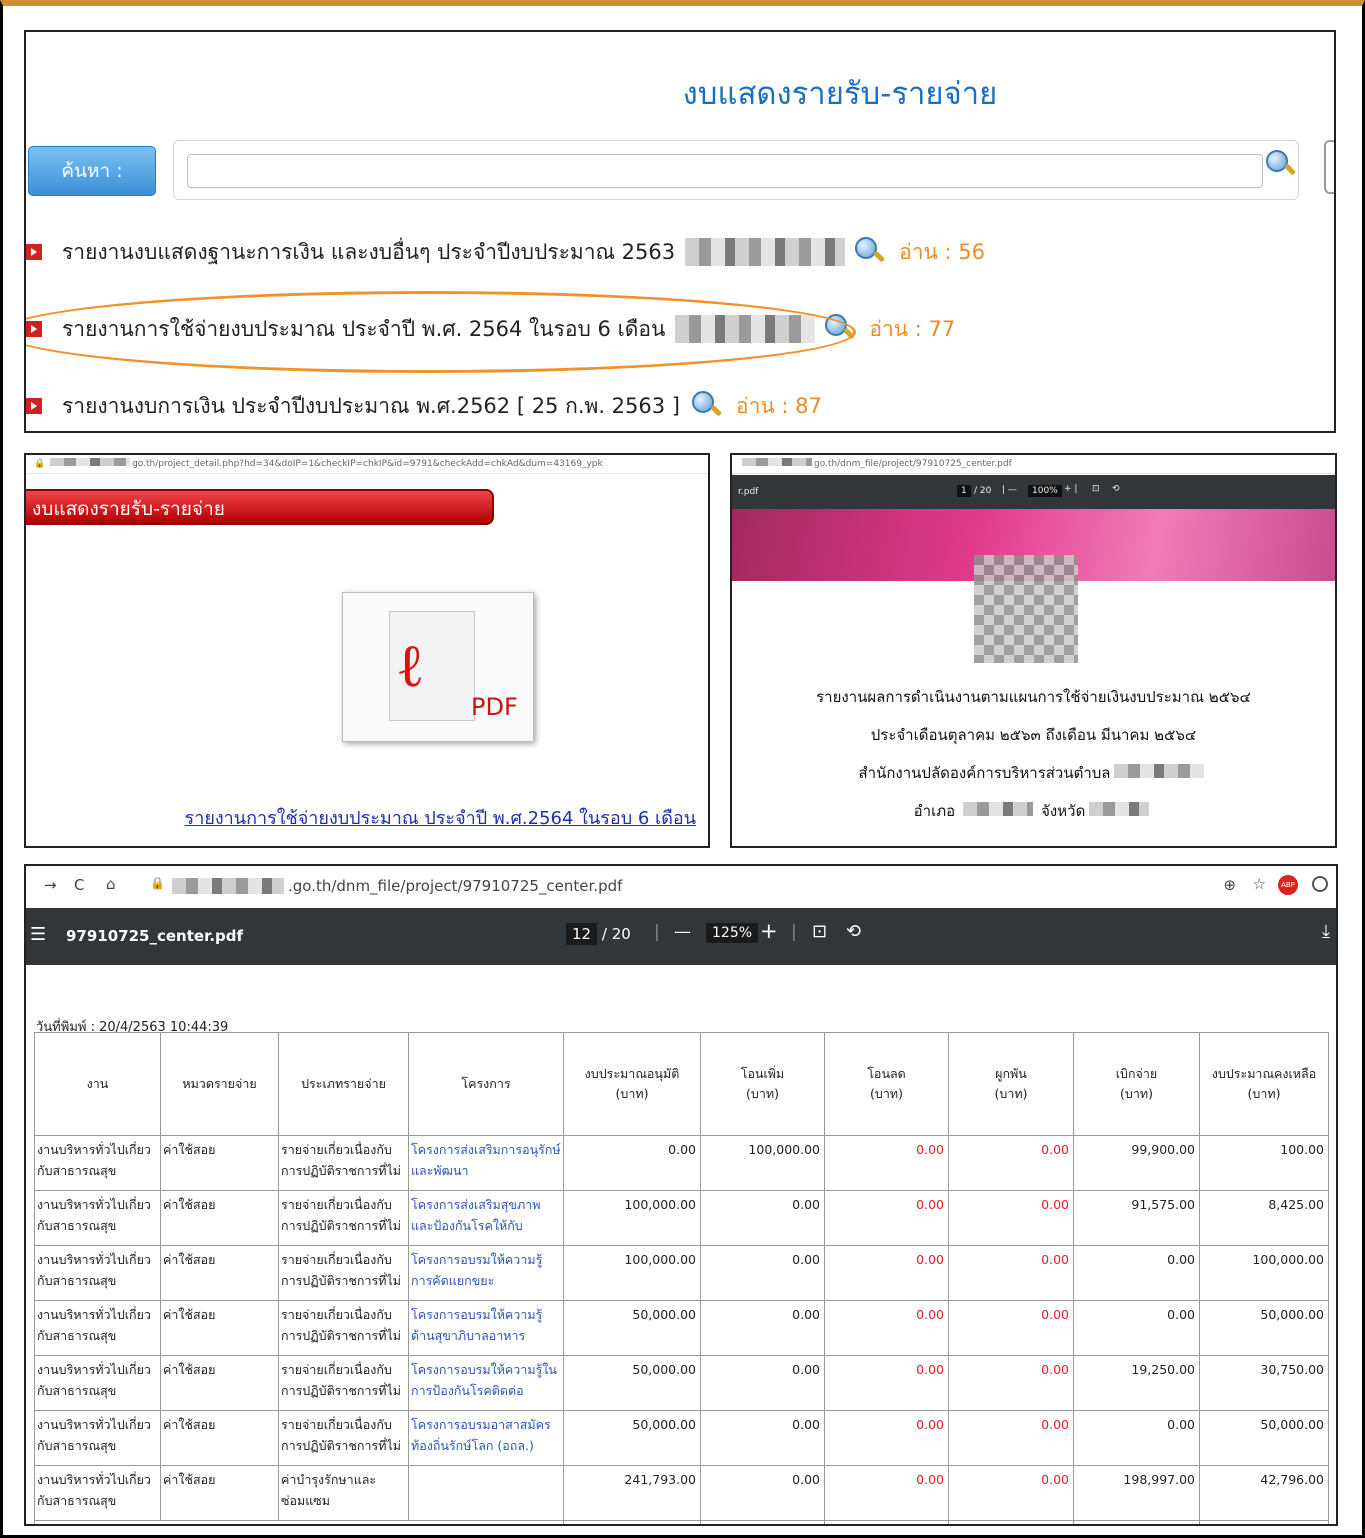  Describe the element at coordinates (111, 884) in the screenshot. I see `home-icon: ⌂` at that location.